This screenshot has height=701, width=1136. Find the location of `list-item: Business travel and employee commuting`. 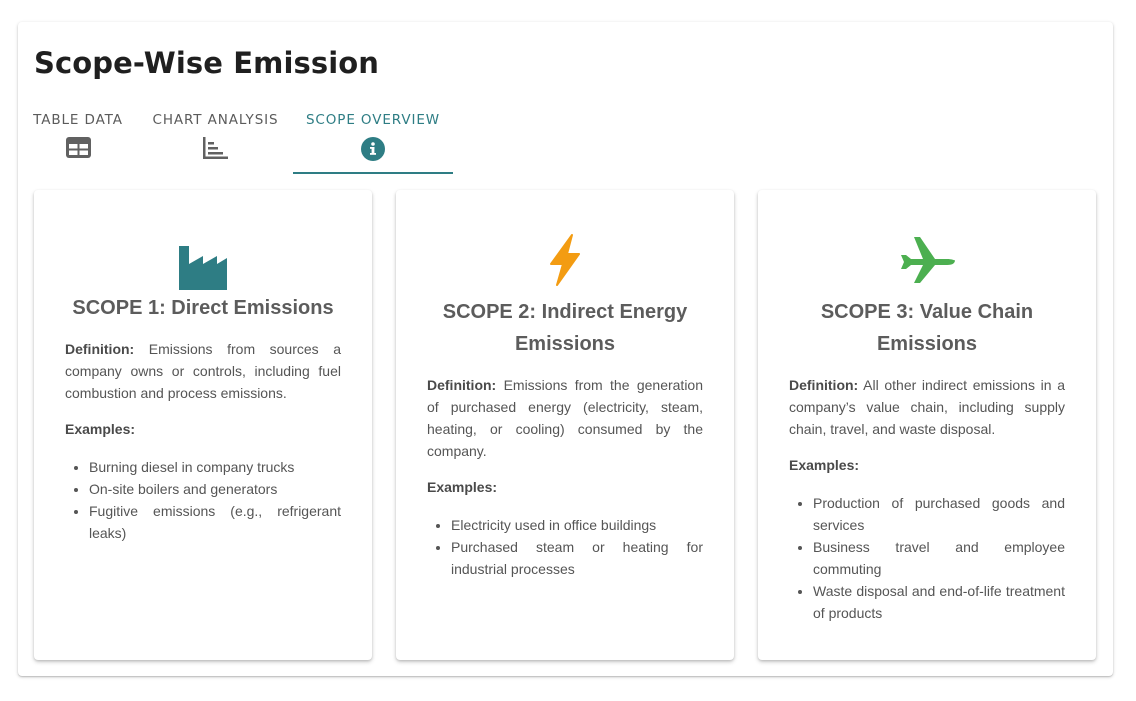

list-item: Business travel and employee commuting is located at coordinates (939, 558).